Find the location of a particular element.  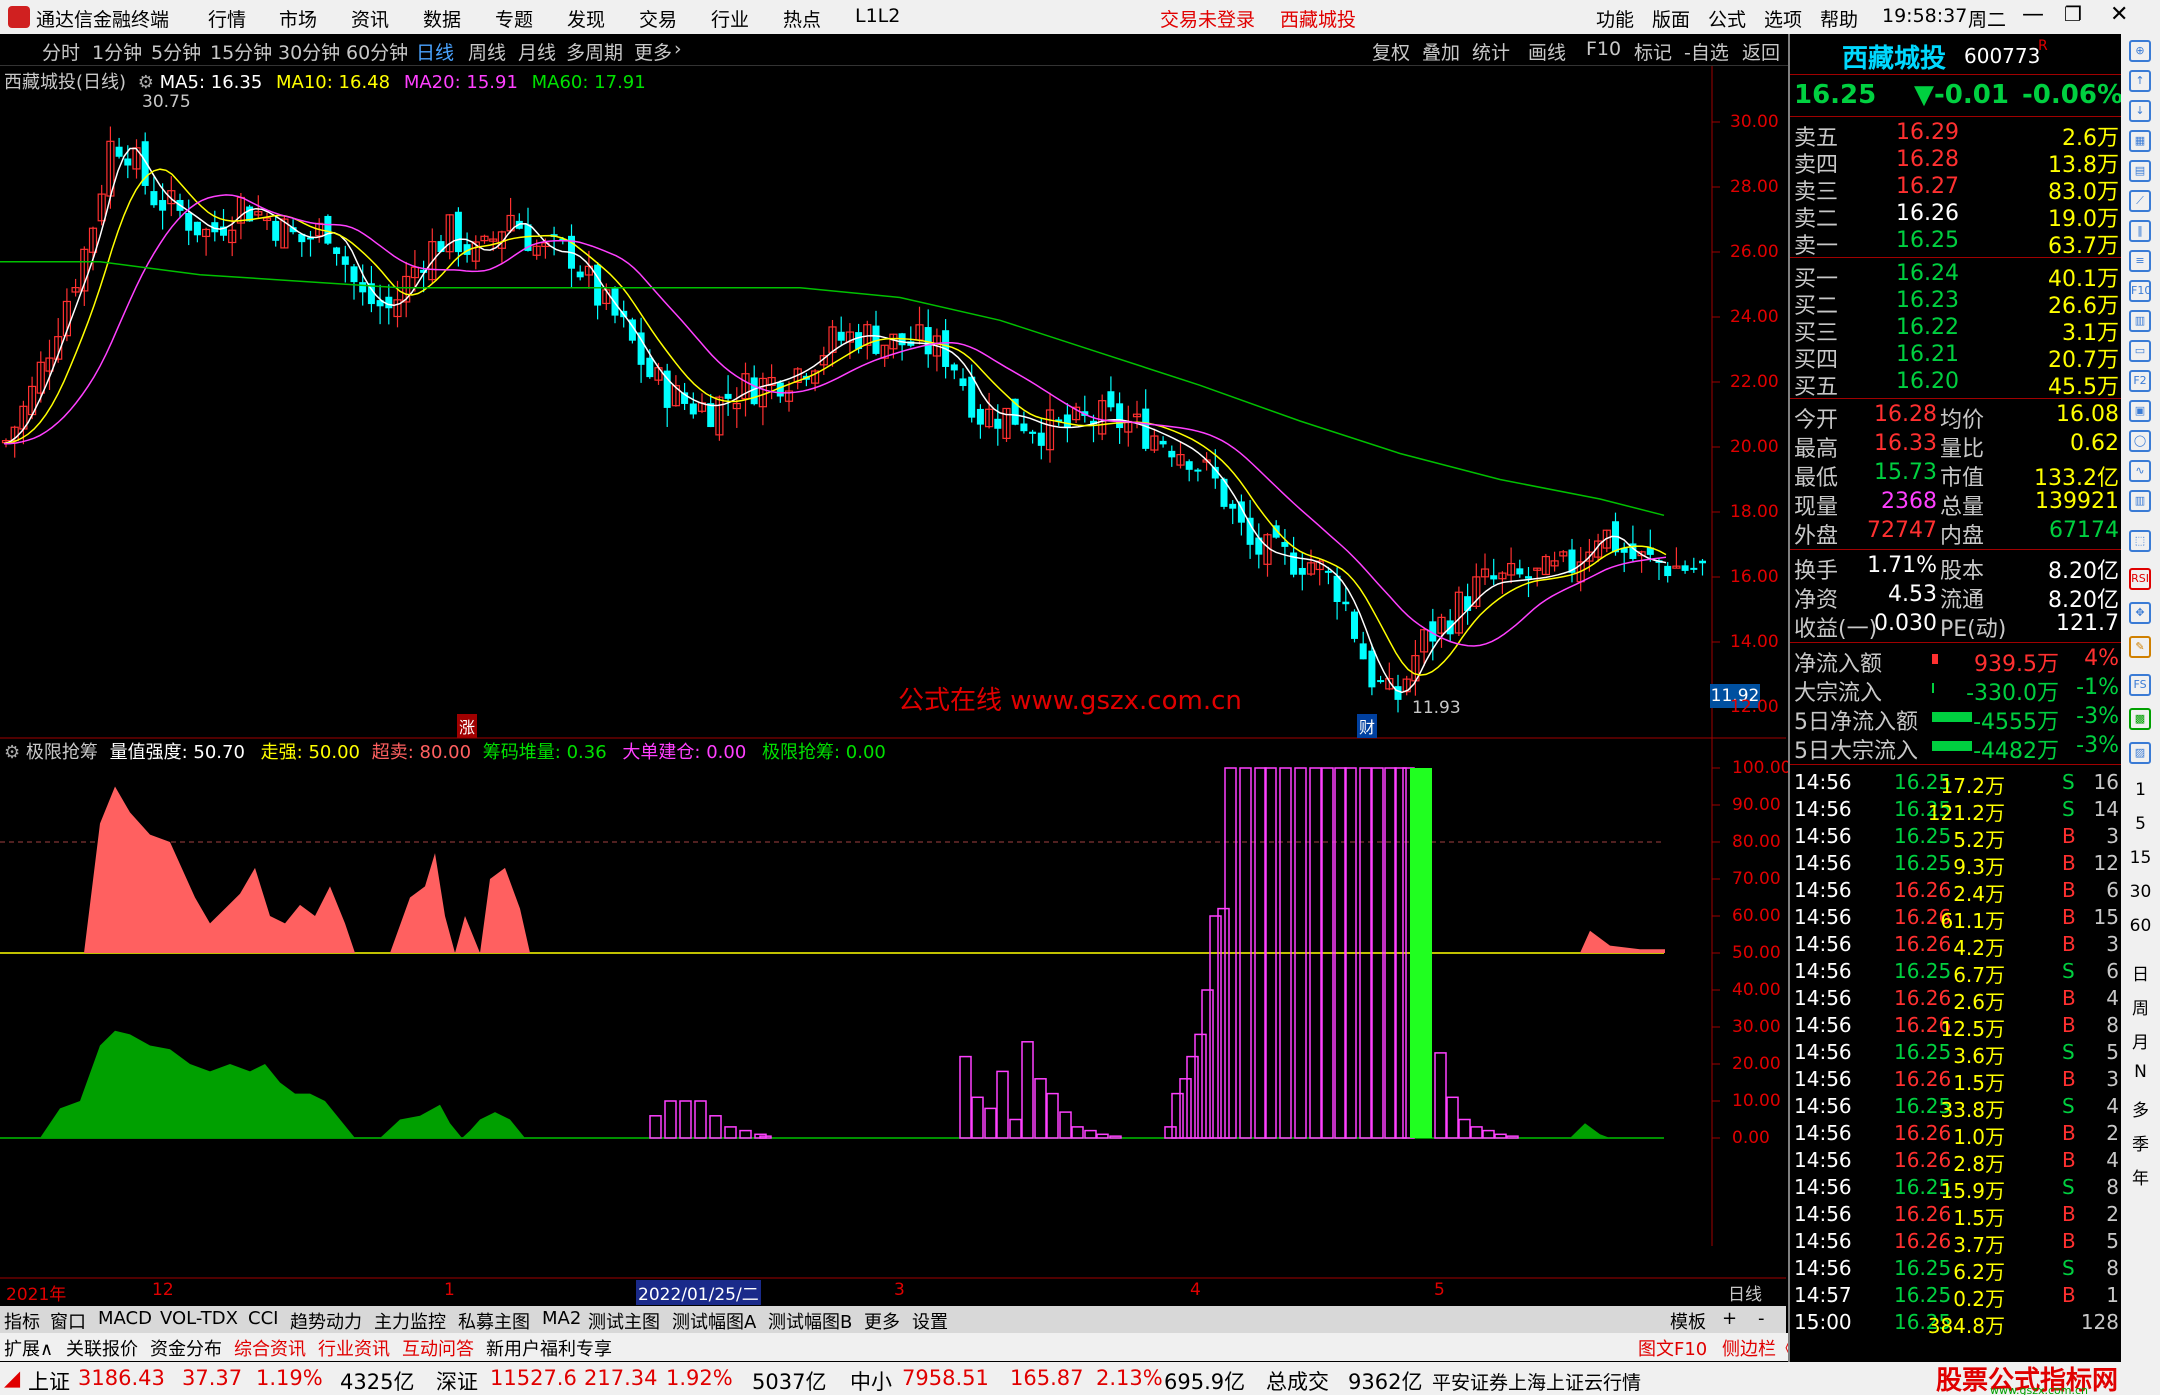

period-tab: 60分钟 is located at coordinates (377, 51).